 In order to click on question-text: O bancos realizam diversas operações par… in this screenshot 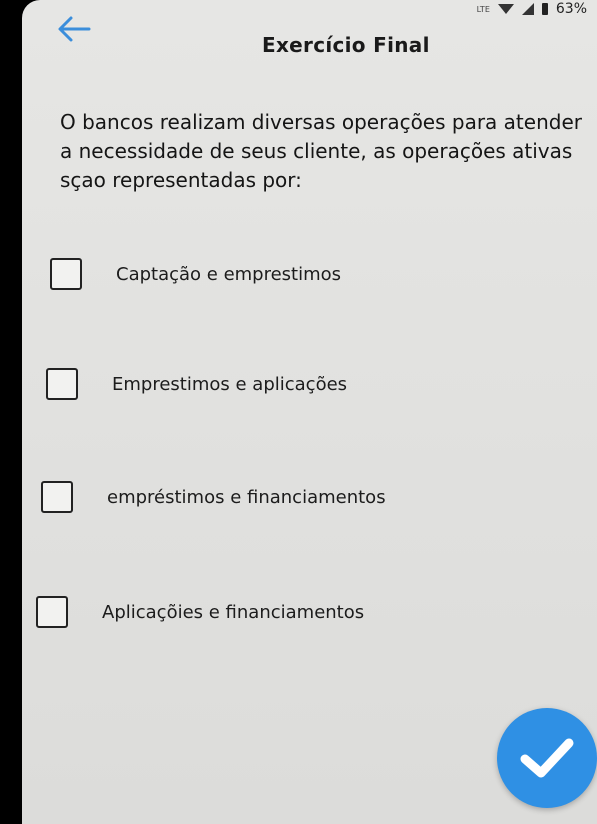, I will do `click(321, 151)`.